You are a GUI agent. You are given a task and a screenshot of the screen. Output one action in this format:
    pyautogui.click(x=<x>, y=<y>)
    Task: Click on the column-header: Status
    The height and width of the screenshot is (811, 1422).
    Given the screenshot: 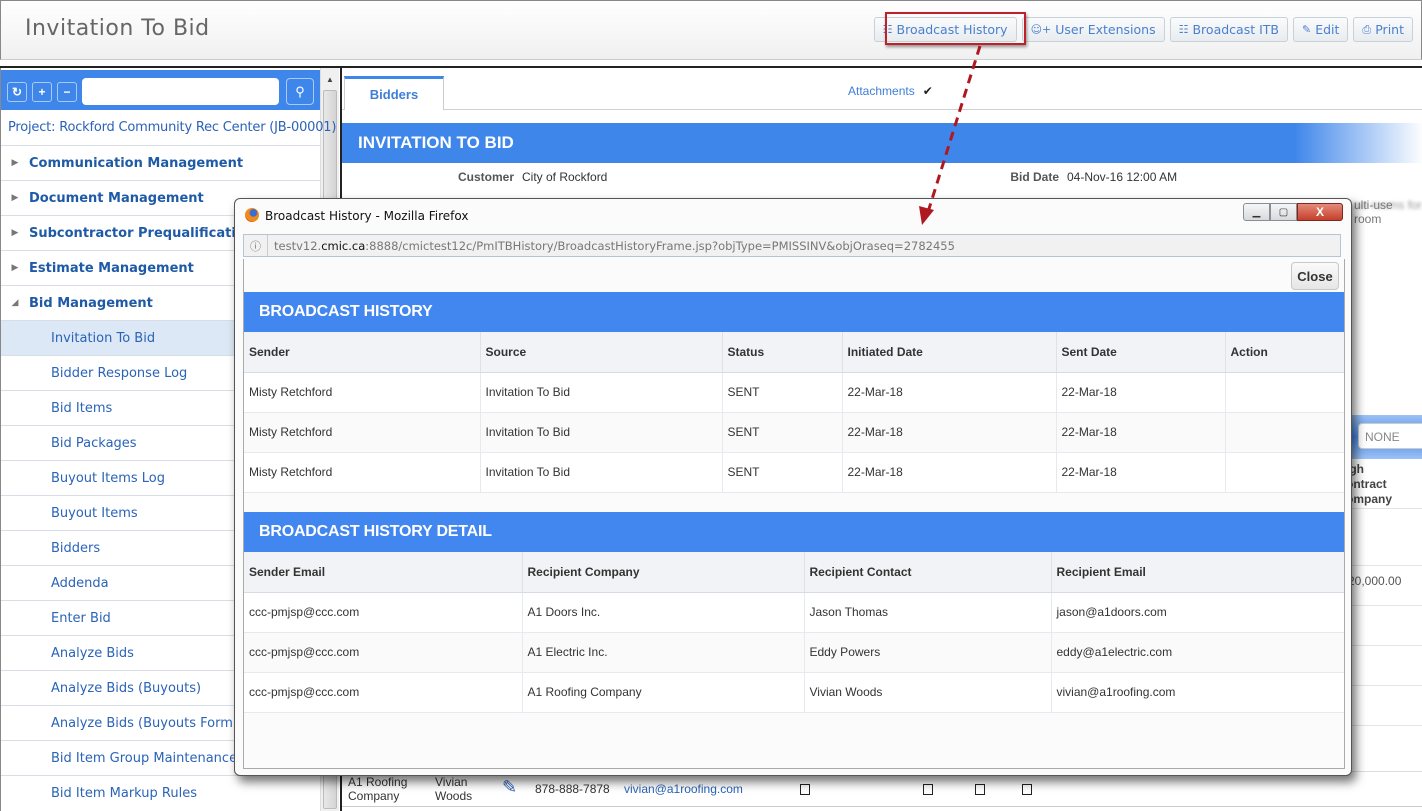 What is the action you would take?
    pyautogui.click(x=782, y=352)
    